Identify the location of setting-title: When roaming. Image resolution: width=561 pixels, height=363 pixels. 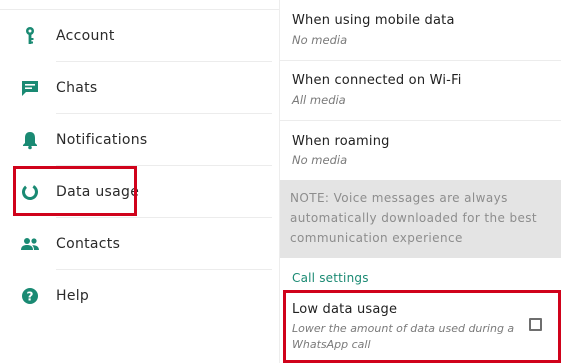
(341, 141).